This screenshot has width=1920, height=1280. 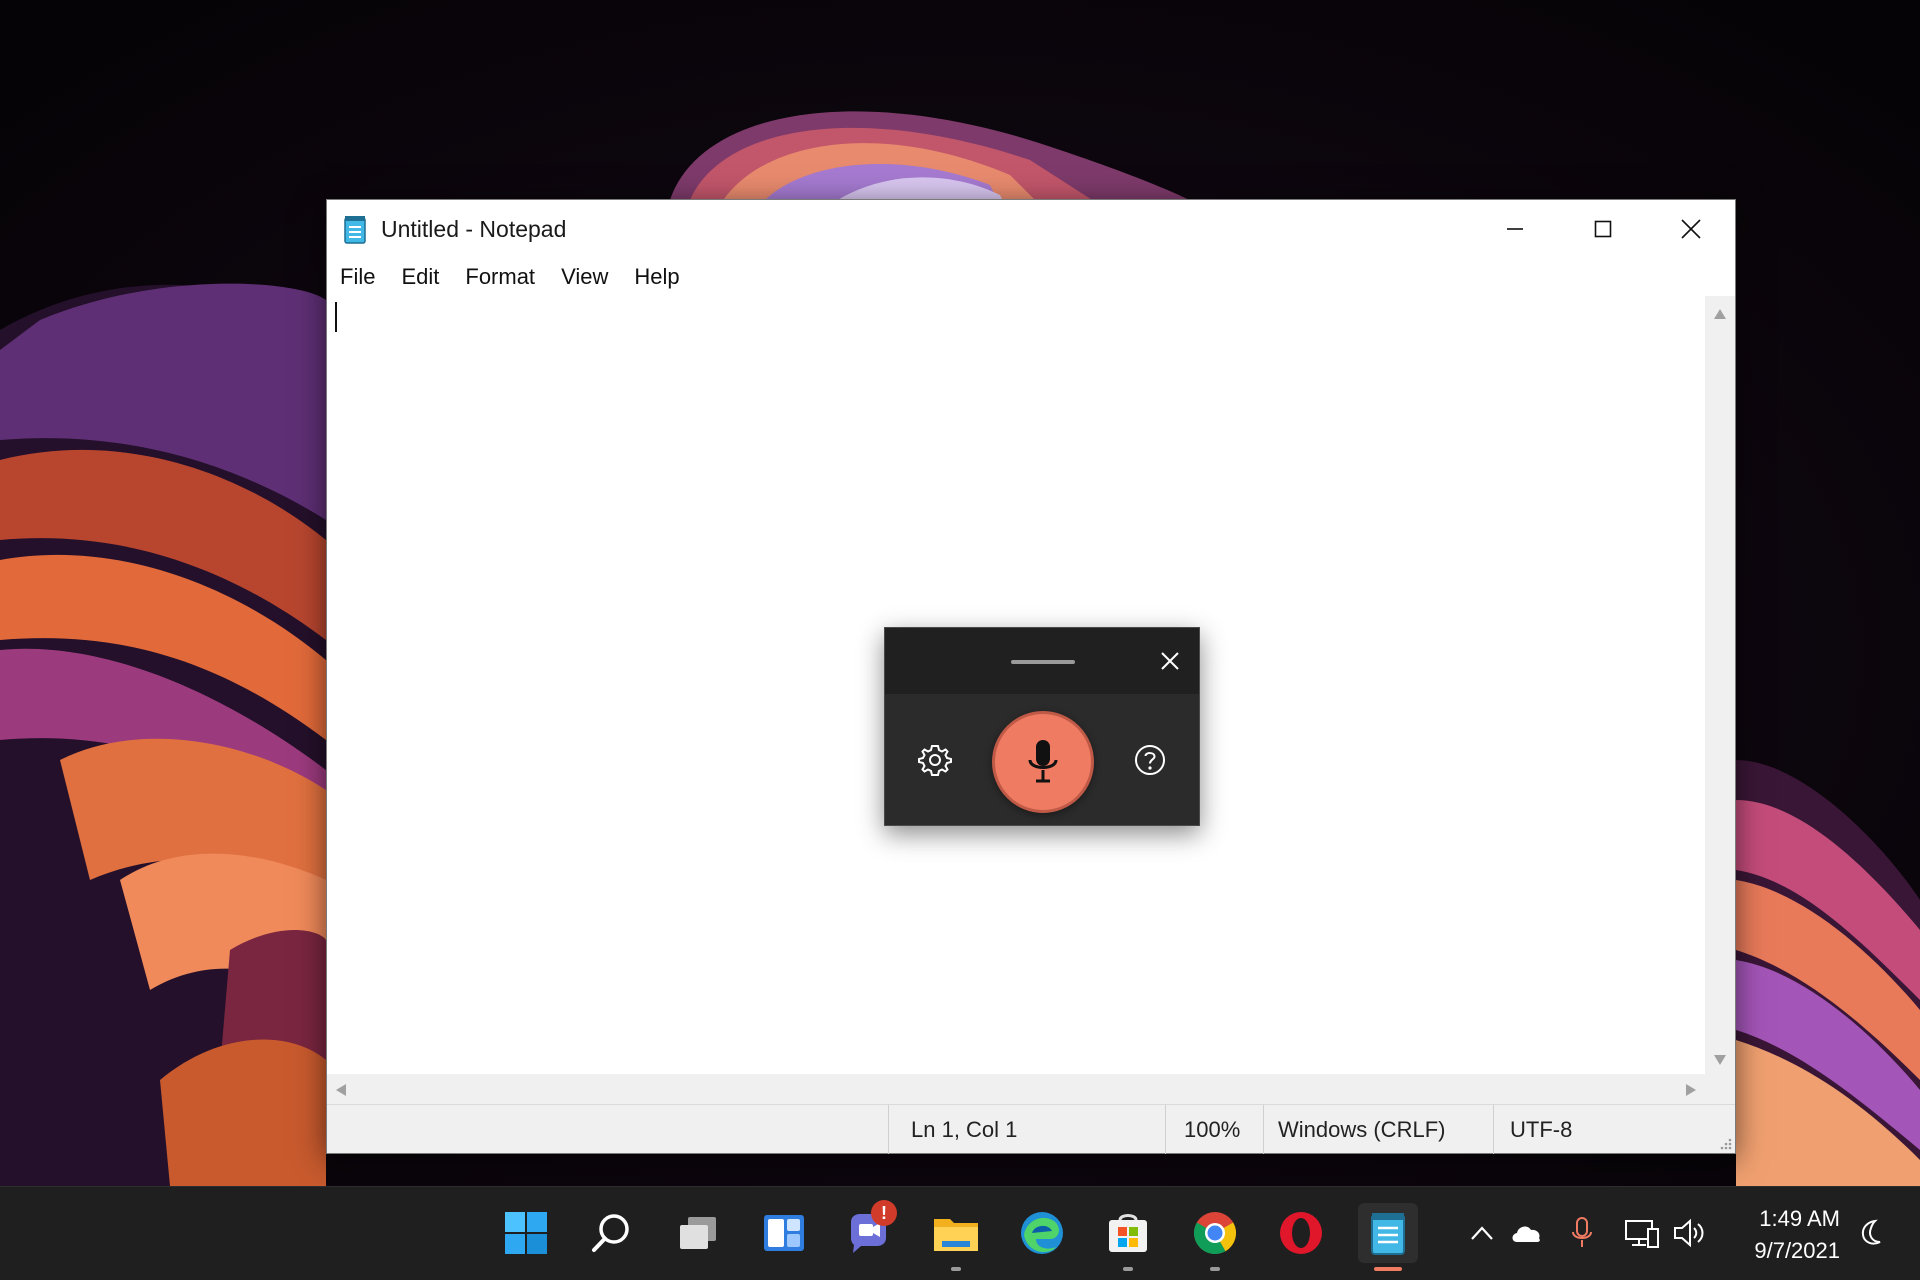 I want to click on notepad-app-icon, so click(x=355, y=230).